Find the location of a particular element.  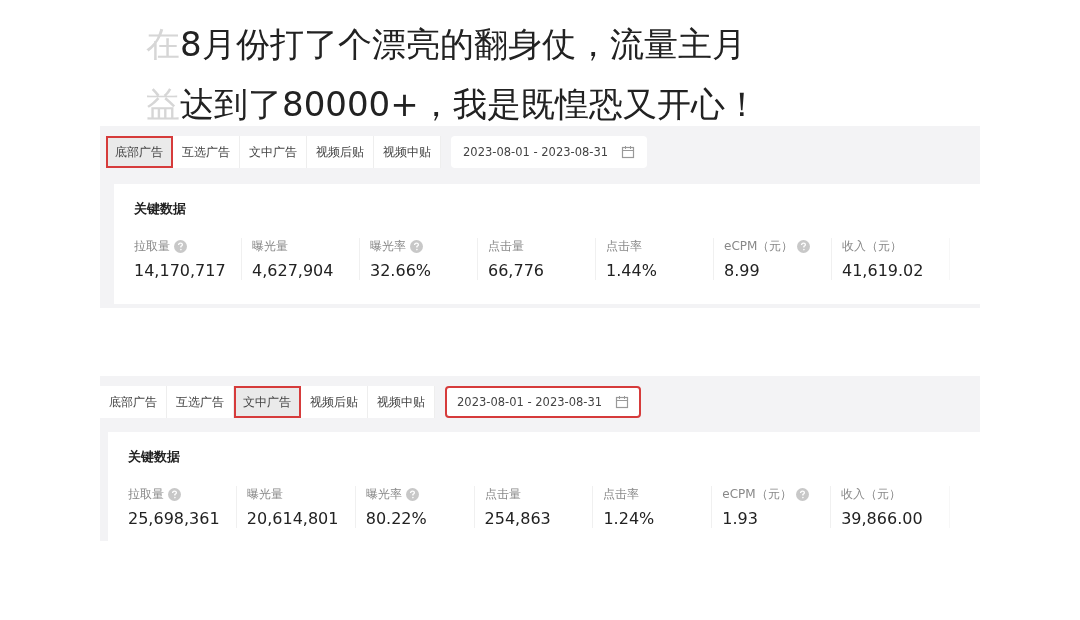

metric-value: 32.66% is located at coordinates (401, 270).